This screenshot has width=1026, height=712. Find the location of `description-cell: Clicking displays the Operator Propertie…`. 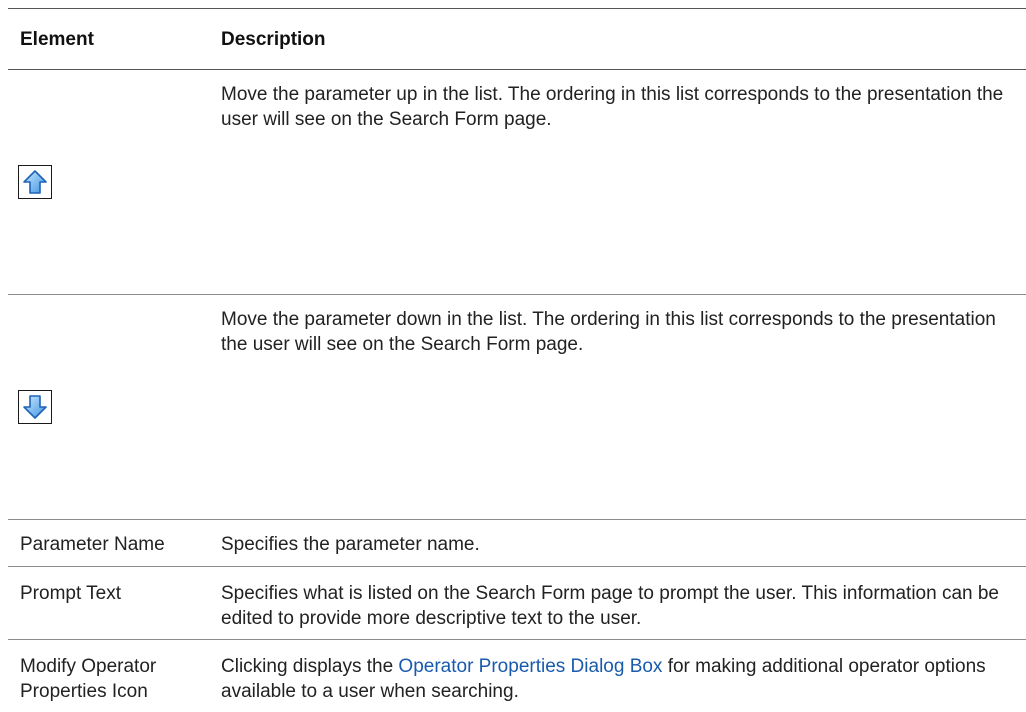

description-cell: Clicking displays the Operator Propertie… is located at coordinates (617, 676).